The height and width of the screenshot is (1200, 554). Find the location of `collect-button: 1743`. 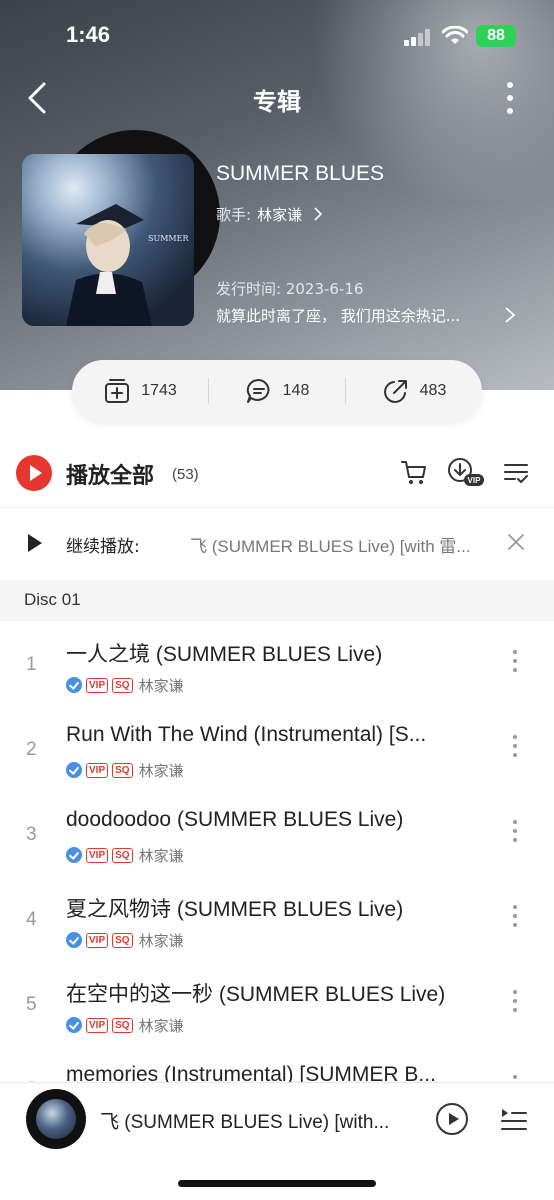

collect-button: 1743 is located at coordinates (140, 391).